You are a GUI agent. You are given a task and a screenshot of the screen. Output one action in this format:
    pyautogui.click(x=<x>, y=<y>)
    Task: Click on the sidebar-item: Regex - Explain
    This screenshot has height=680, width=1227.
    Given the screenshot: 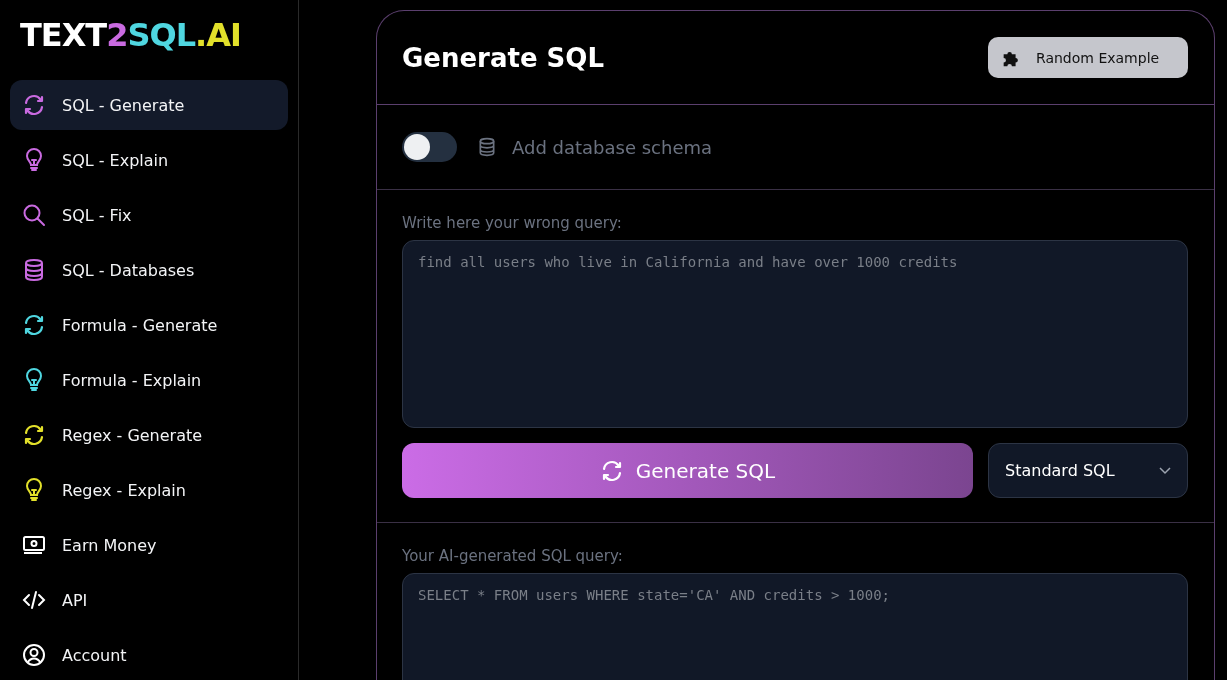 What is the action you would take?
    pyautogui.click(x=149, y=490)
    